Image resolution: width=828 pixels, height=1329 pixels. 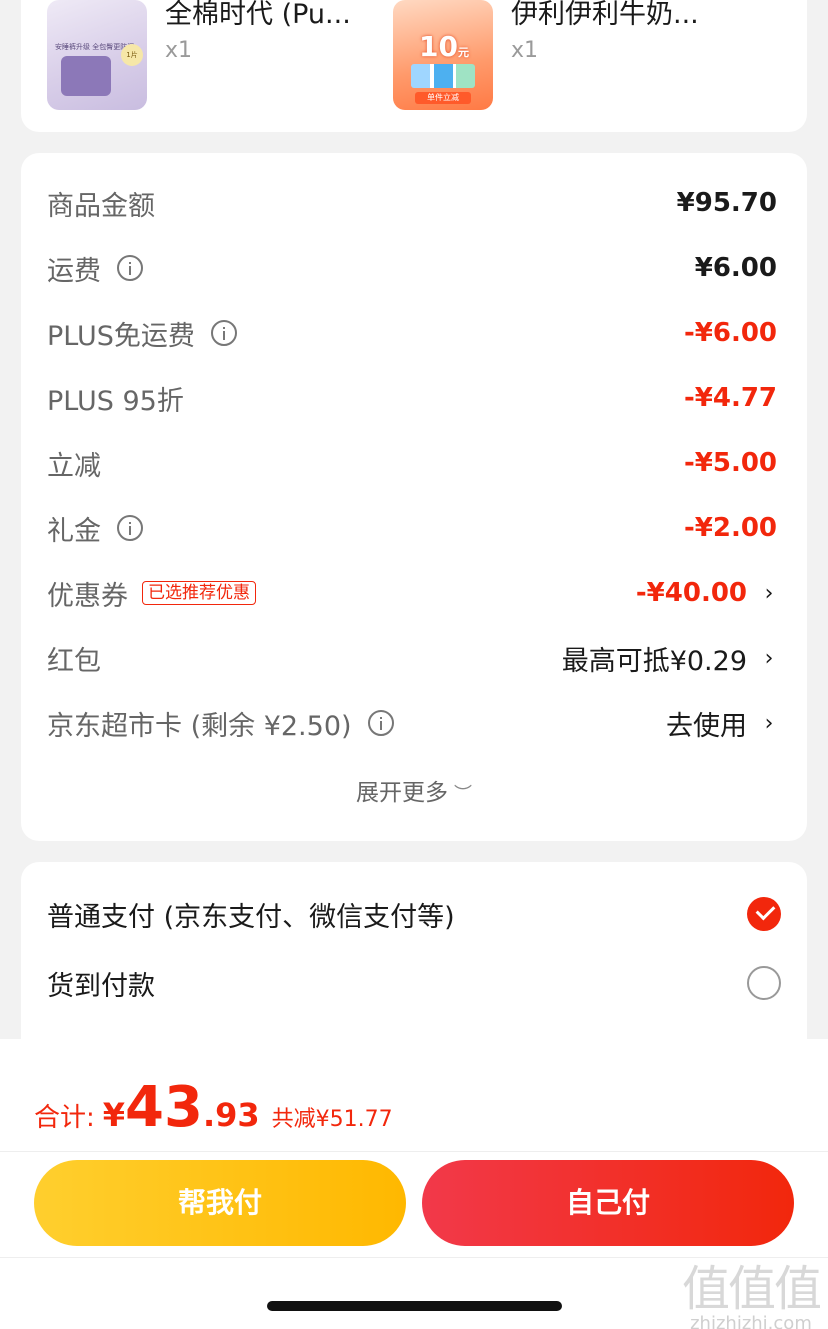 What do you see at coordinates (412, 593) in the screenshot?
I see `row-coupon: 优惠券 已选推荐优惠 -¥40.00 ›` at bounding box center [412, 593].